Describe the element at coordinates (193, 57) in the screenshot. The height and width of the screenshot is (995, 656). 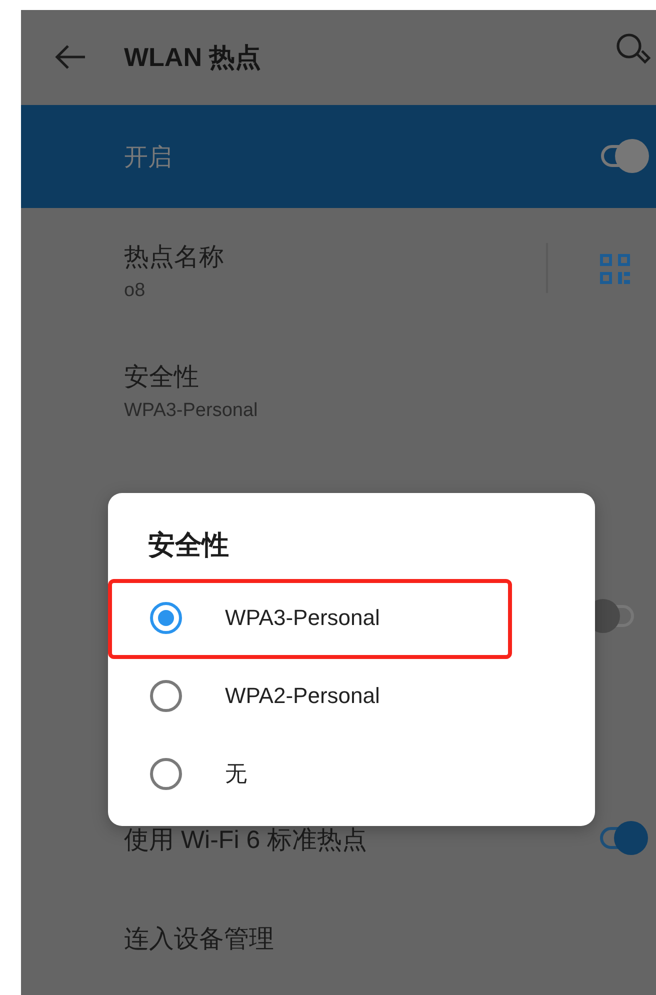
I see `page-title: WLAN 热点` at that location.